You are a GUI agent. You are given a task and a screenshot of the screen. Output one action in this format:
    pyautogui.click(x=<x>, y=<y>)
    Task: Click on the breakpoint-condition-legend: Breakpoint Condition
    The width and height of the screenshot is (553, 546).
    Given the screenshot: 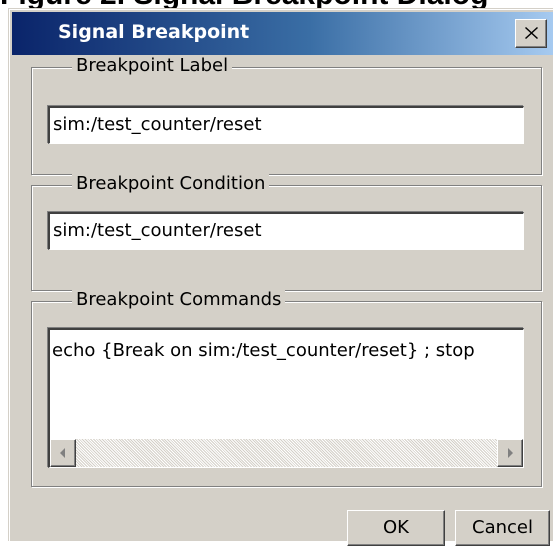 What is the action you would take?
    pyautogui.click(x=171, y=184)
    